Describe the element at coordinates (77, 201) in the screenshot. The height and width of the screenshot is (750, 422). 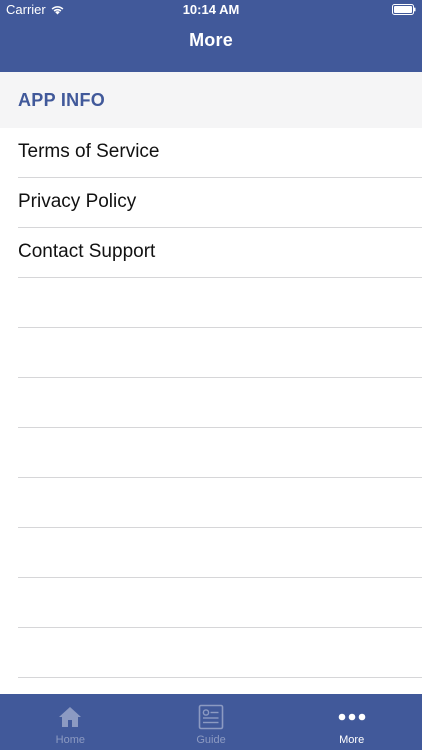
I see `menu-item-label: Privacy Policy` at that location.